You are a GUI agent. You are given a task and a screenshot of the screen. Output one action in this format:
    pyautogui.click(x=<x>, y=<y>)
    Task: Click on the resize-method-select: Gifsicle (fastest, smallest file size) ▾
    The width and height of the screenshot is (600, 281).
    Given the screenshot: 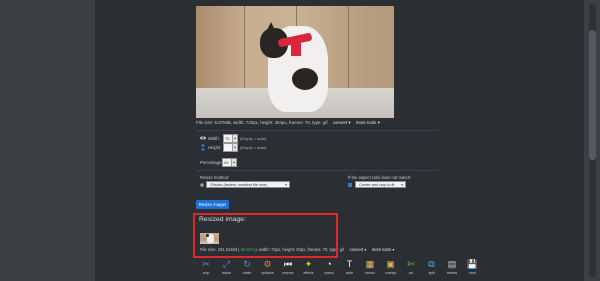 What is the action you would take?
    pyautogui.click(x=248, y=184)
    